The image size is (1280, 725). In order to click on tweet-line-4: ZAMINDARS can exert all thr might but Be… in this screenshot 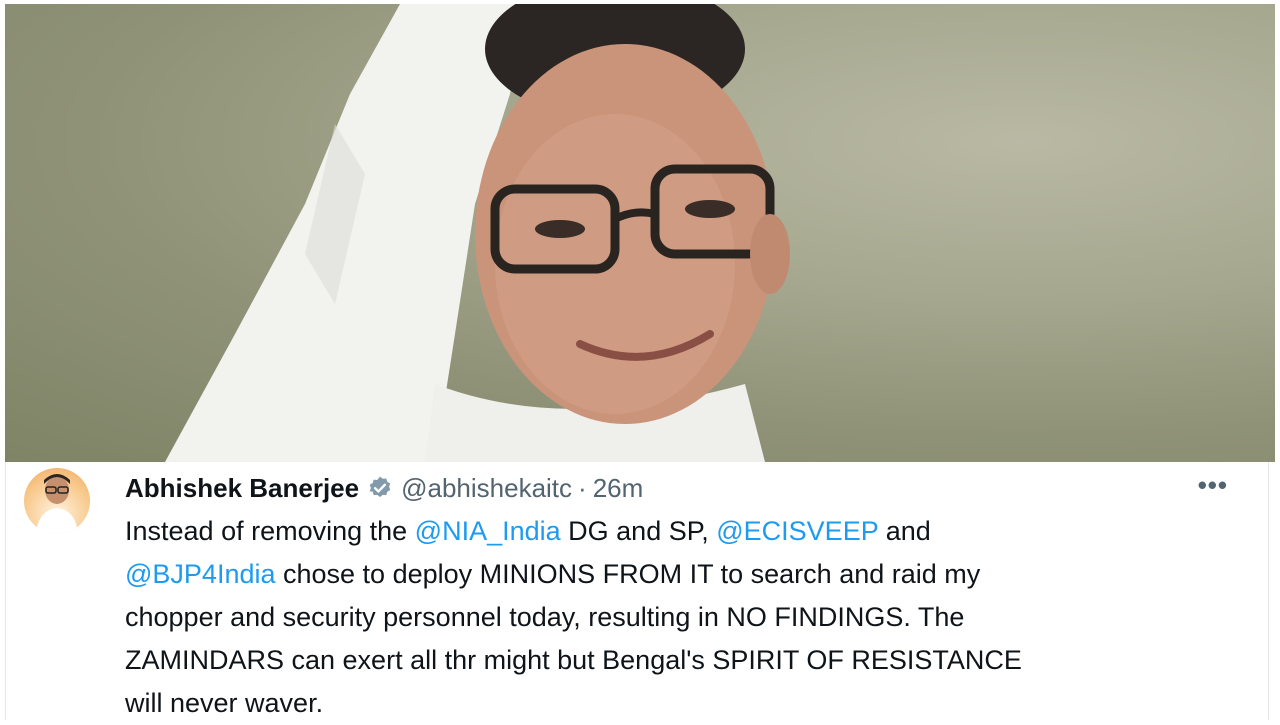, I will do `click(573, 660)`.